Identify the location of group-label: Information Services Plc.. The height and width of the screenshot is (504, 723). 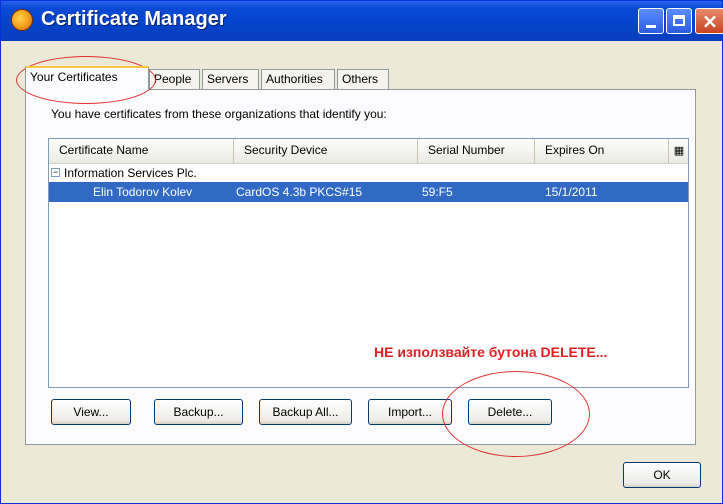
(130, 173).